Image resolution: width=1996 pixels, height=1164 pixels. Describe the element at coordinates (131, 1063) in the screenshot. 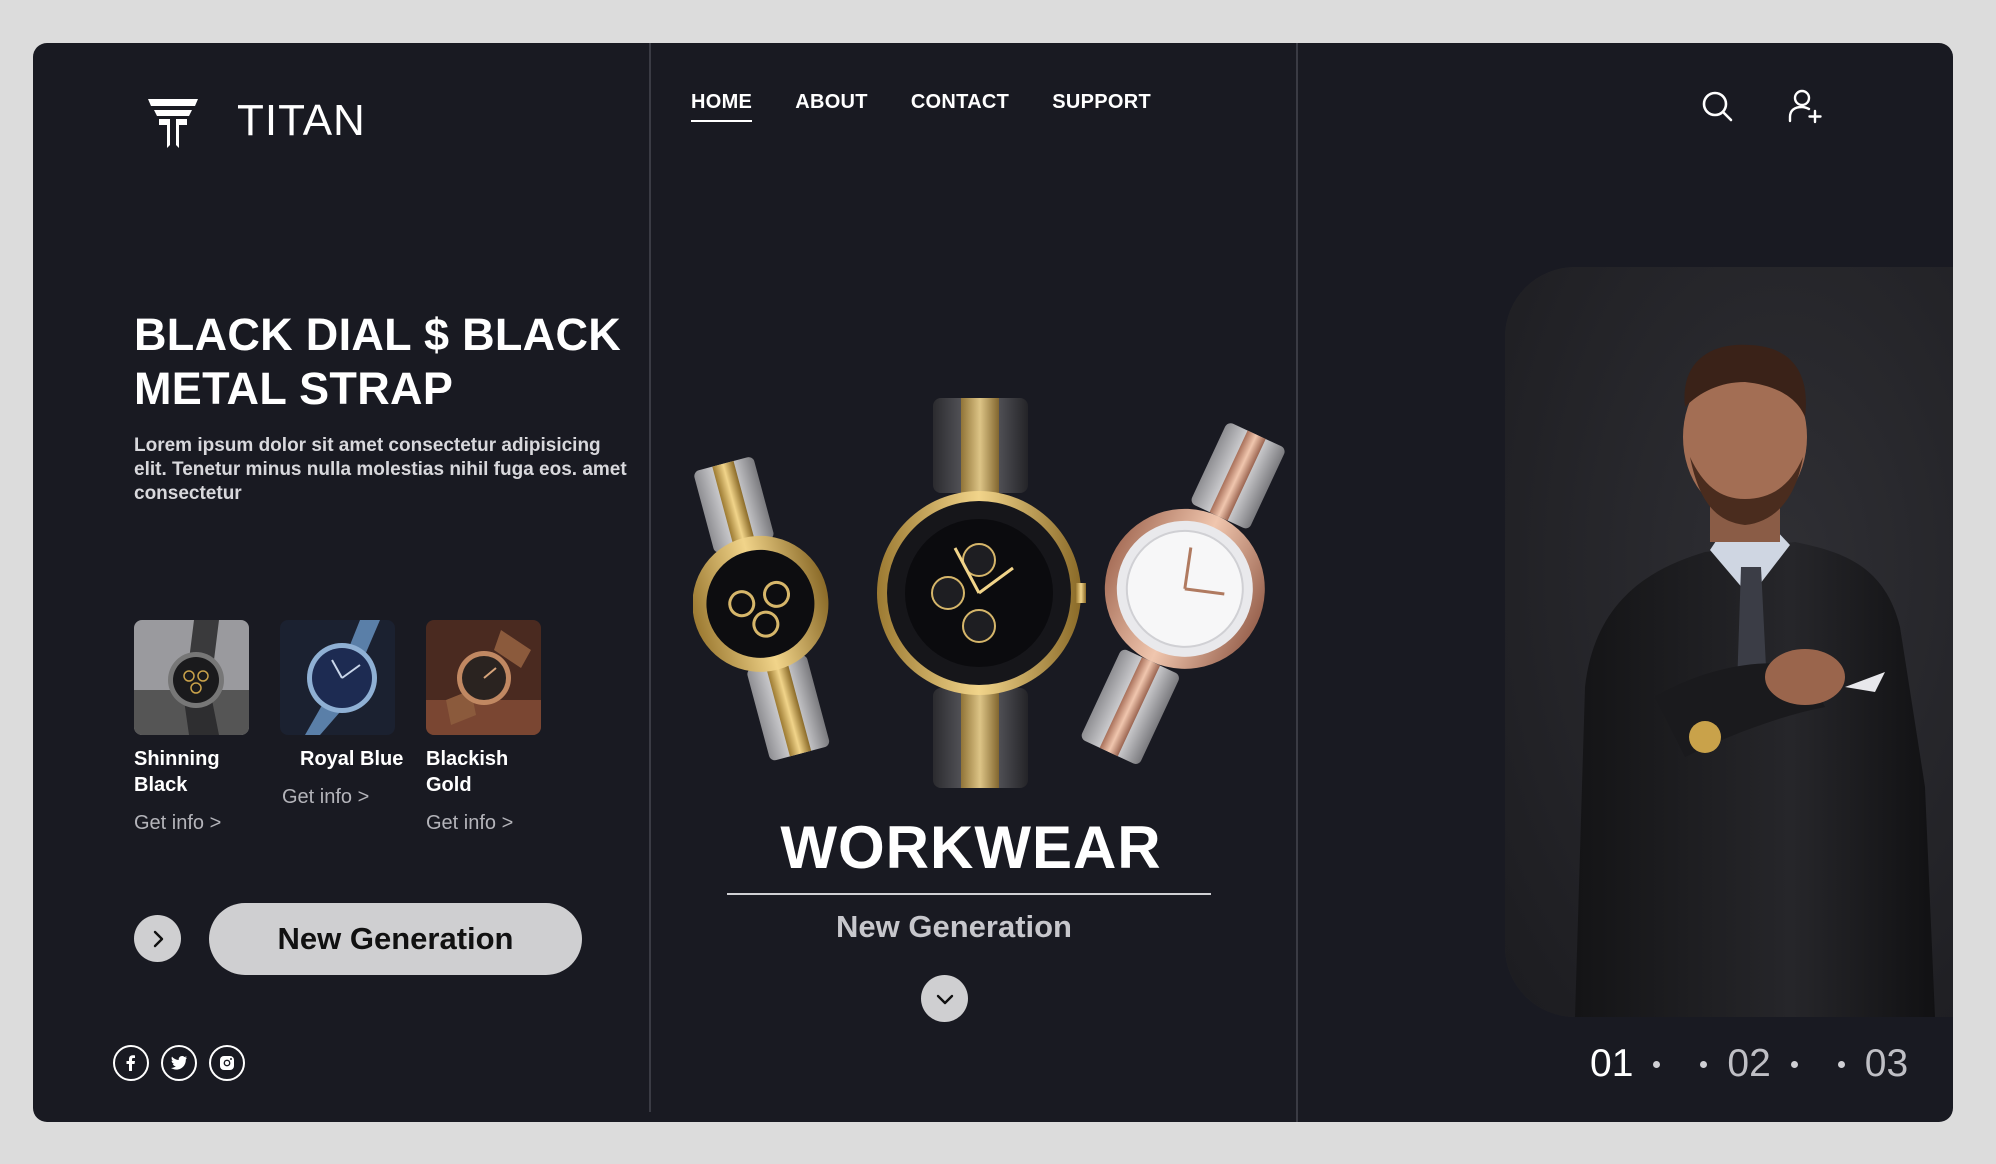

I see `facebook-icon` at that location.